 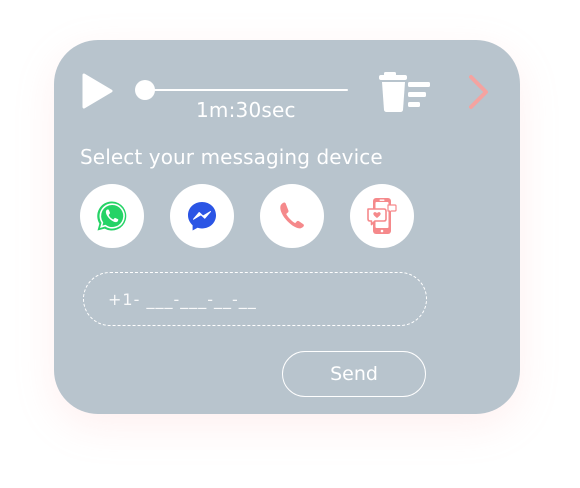 I want to click on recording-duration: 1m:30sec, so click(x=246, y=110).